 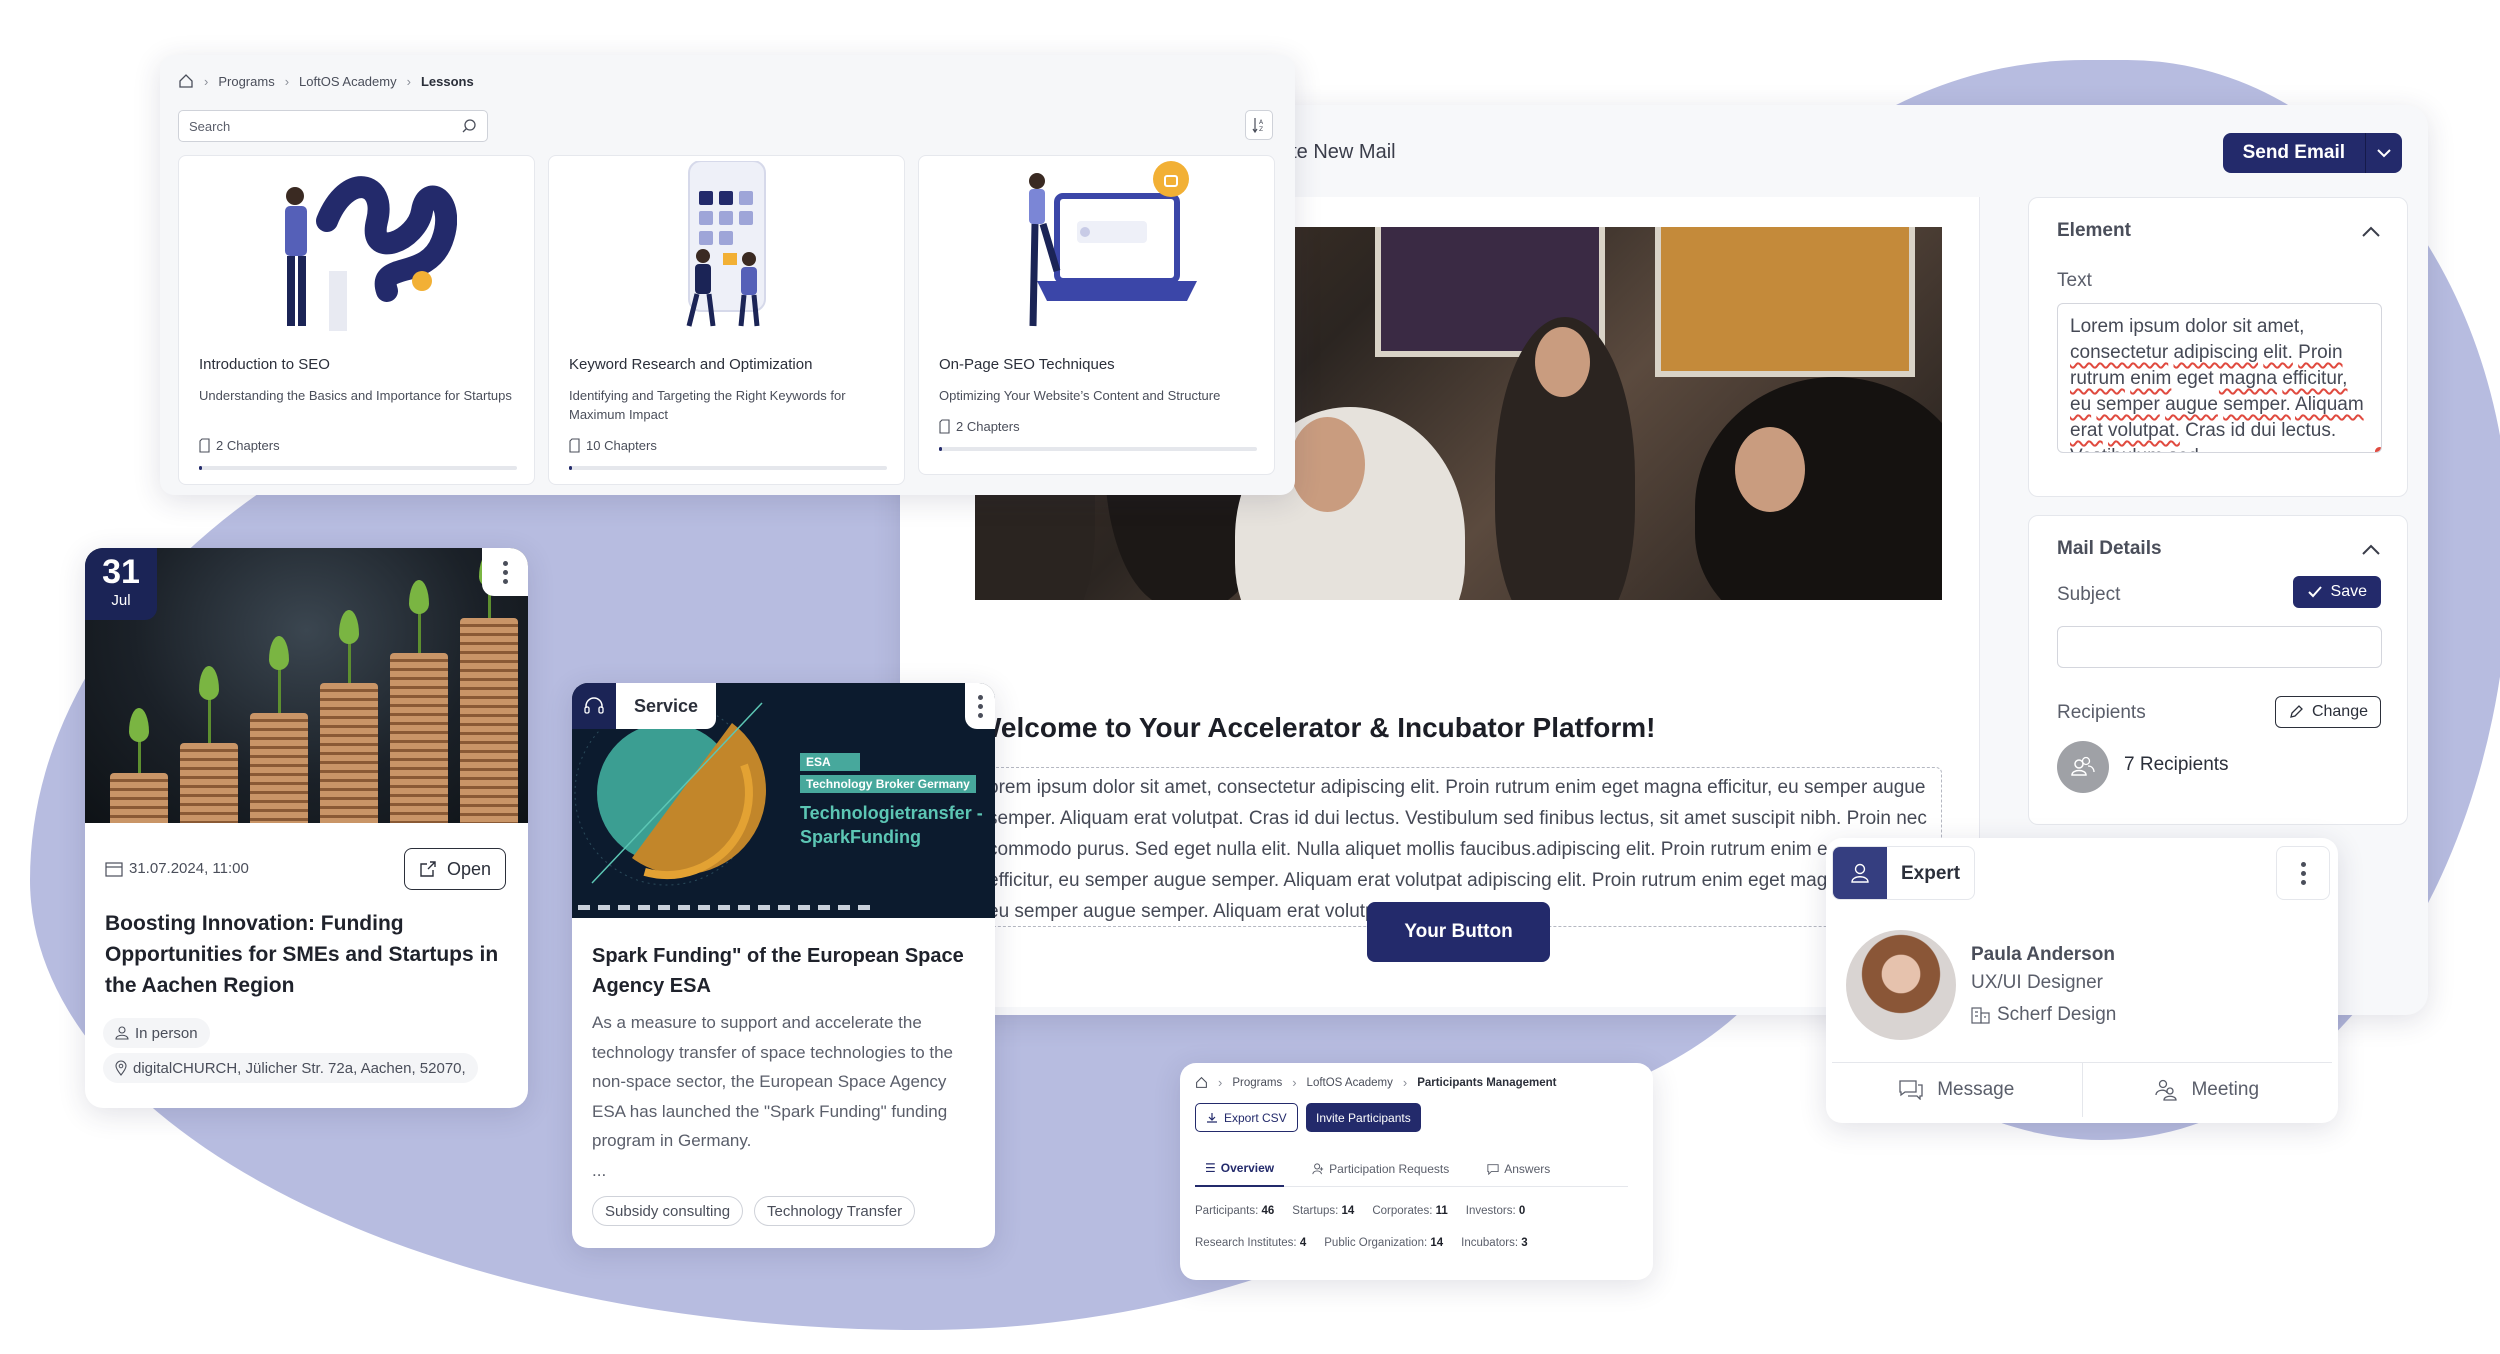 I want to click on lesson-title: On-Page SEO Techniques, so click(x=1027, y=364).